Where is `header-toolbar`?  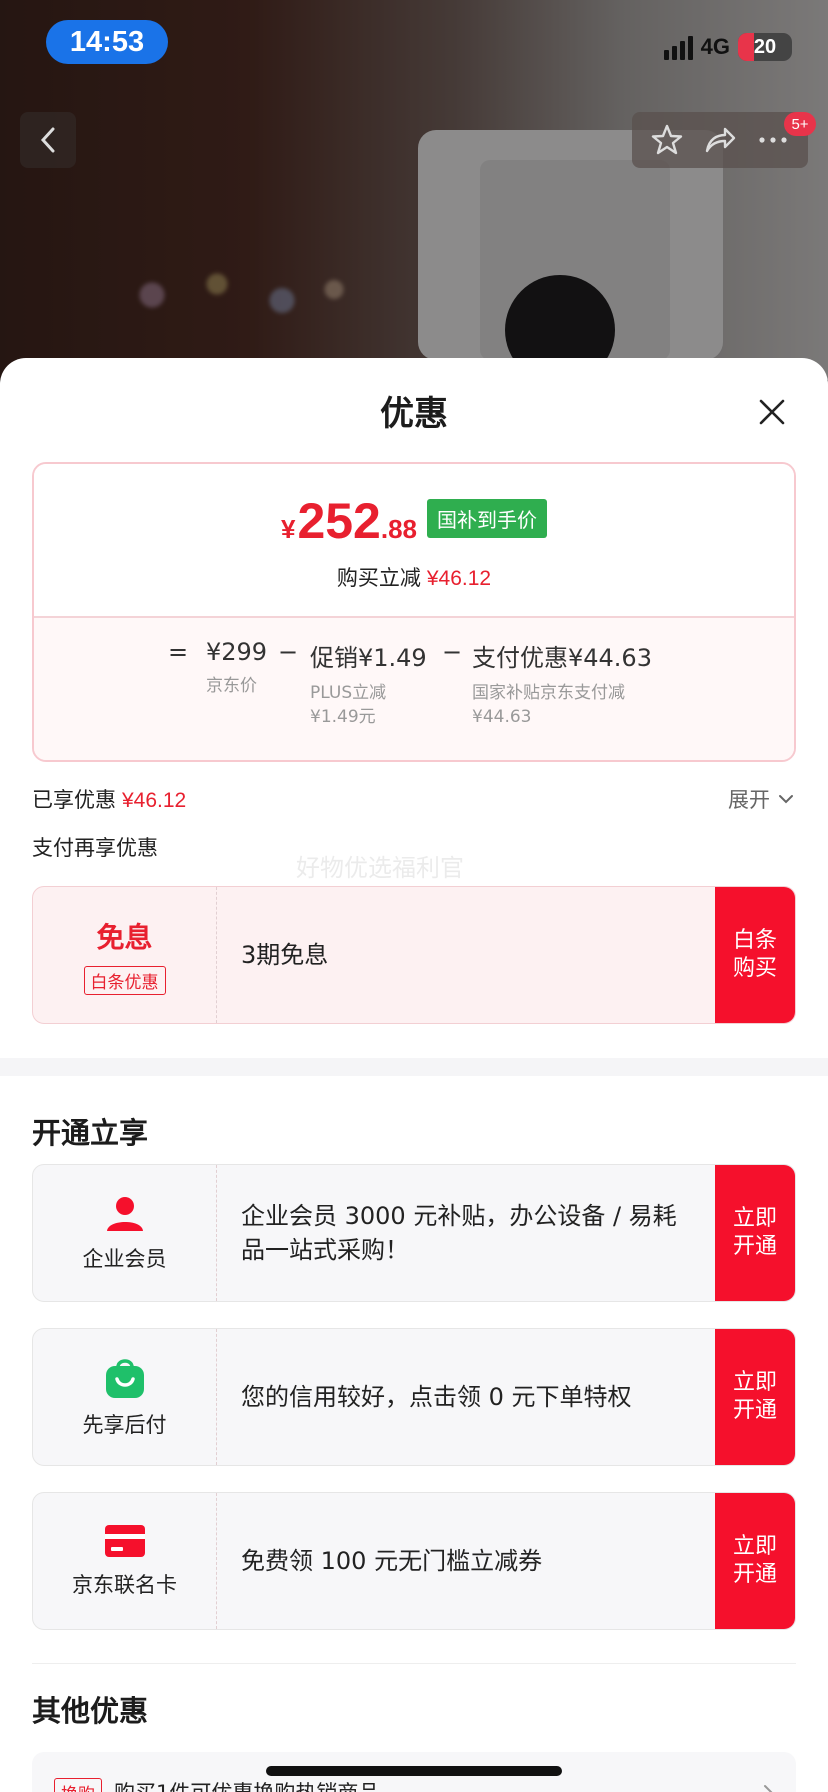 header-toolbar is located at coordinates (720, 140).